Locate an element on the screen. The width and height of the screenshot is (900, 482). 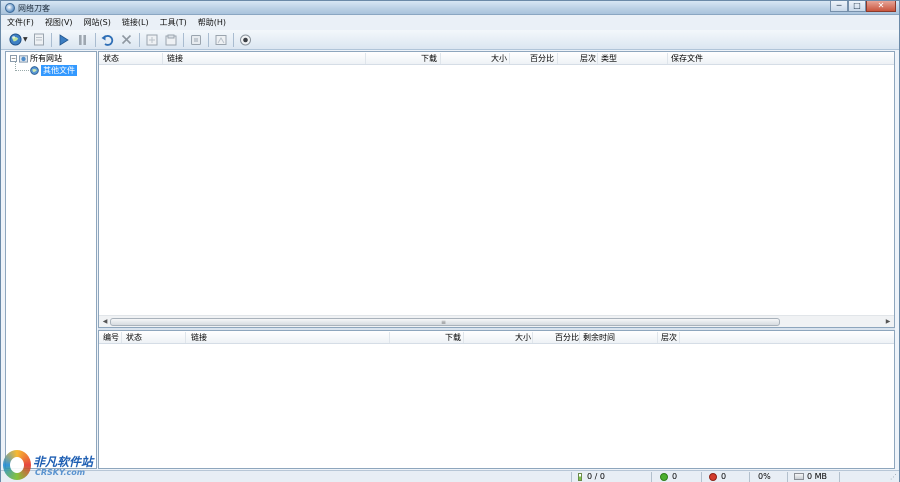
new-download-icon is located at coordinates (38, 39).